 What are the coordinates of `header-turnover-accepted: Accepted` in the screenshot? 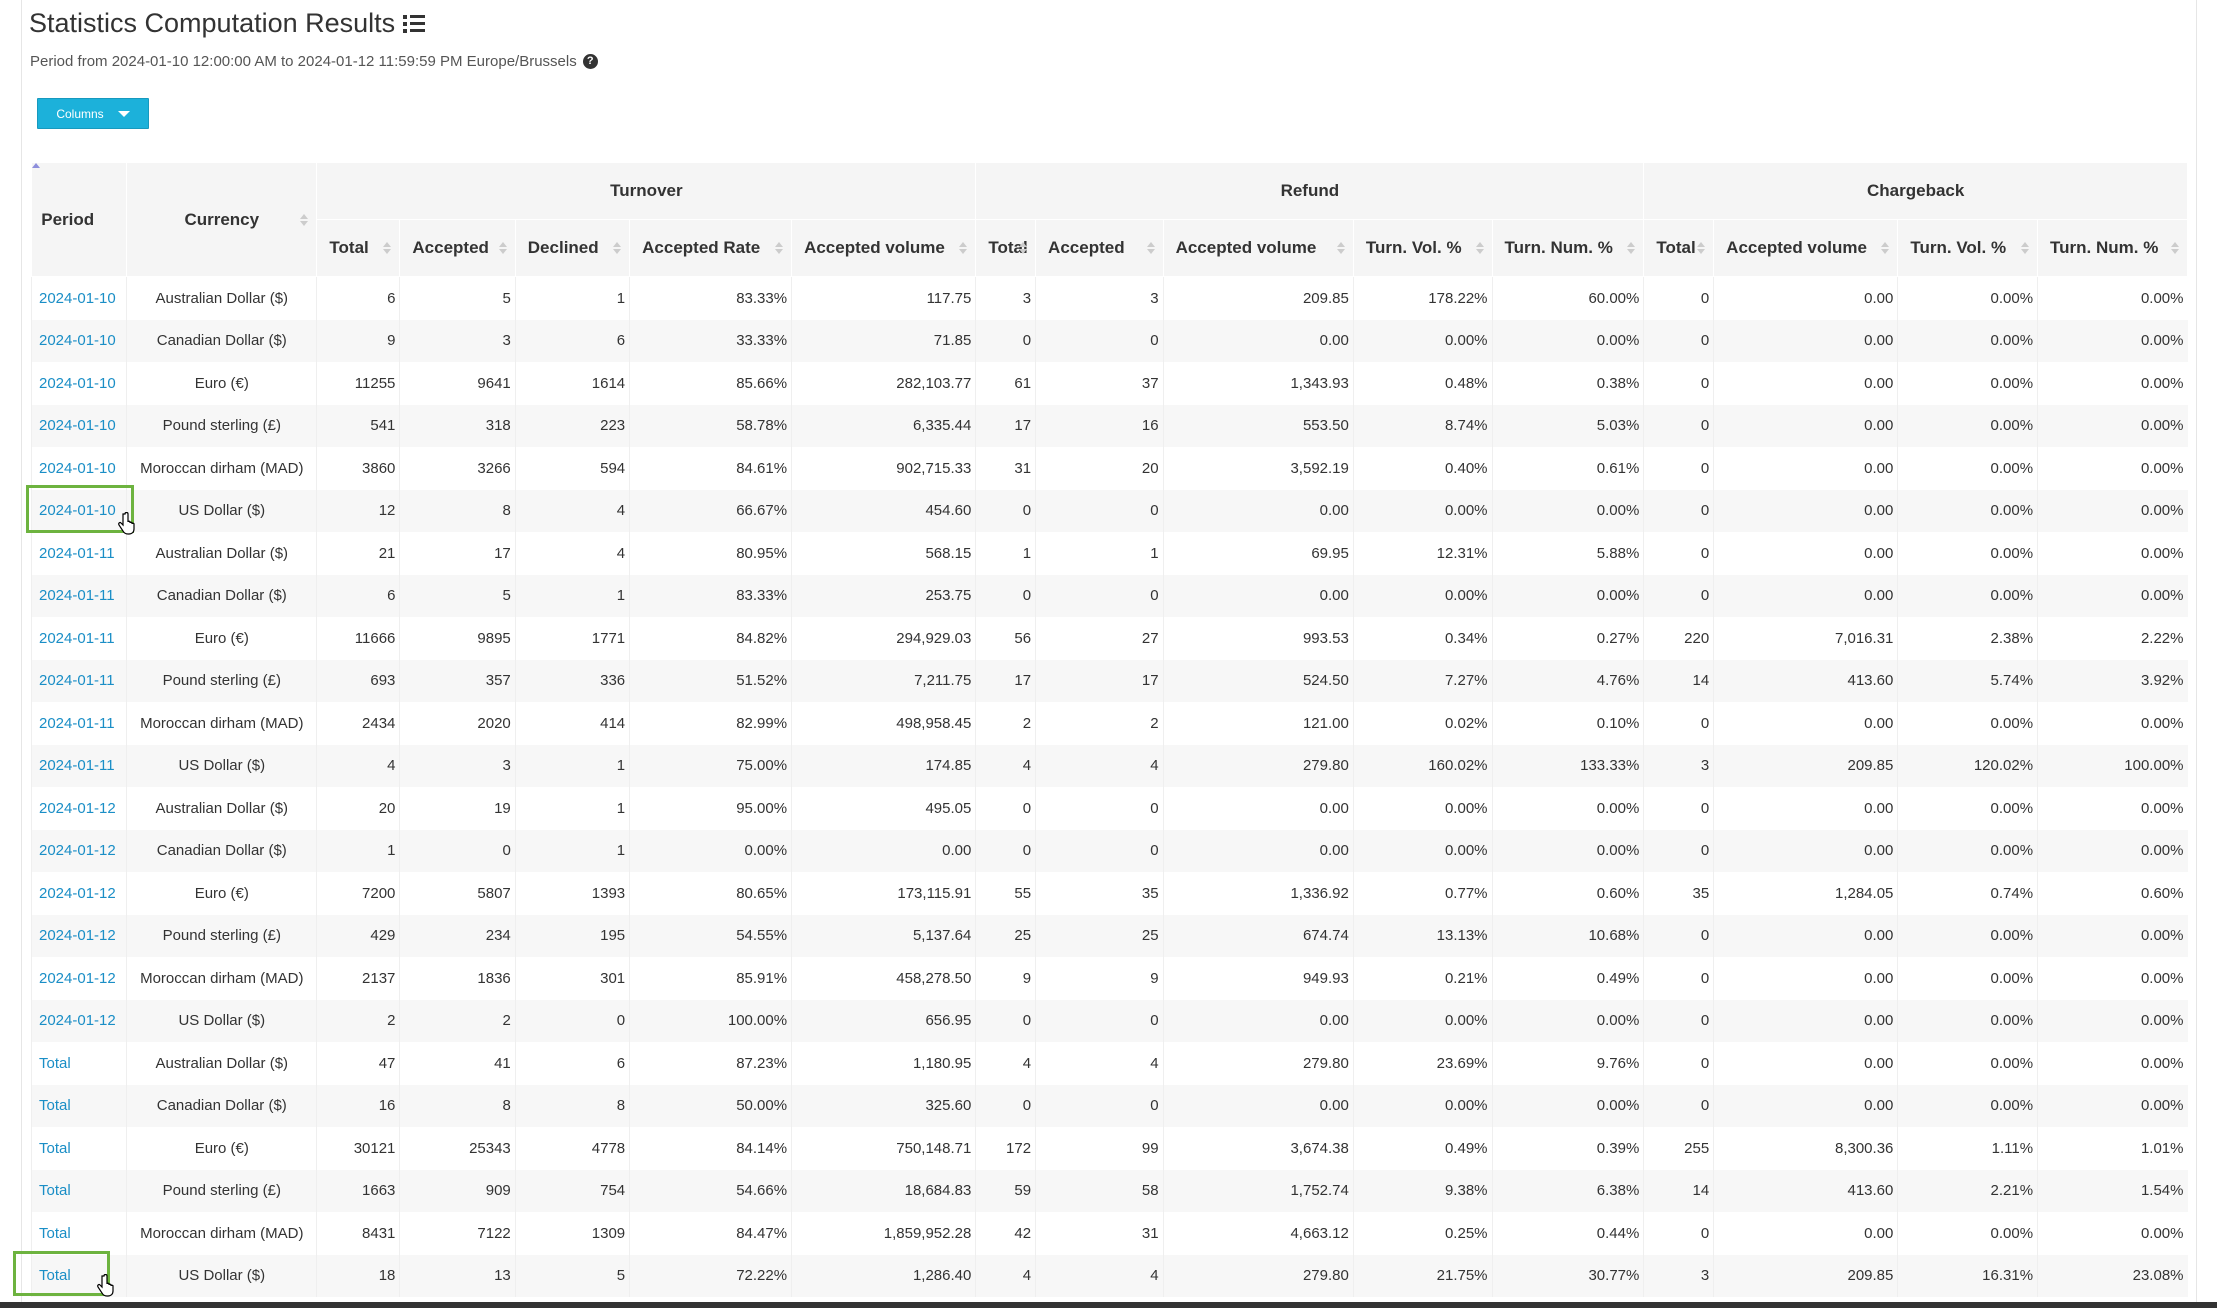 It's located at (457, 248).